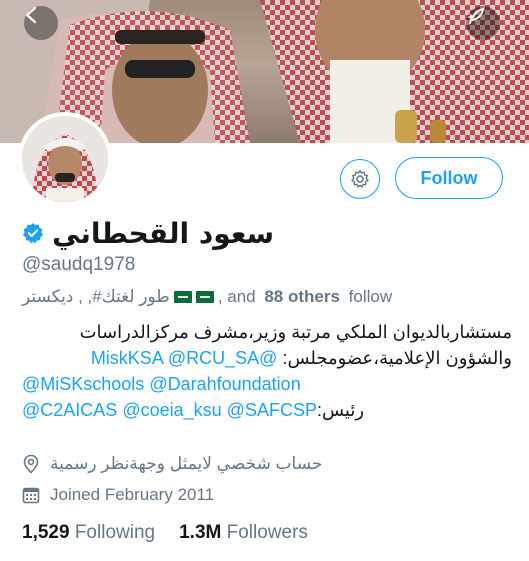  What do you see at coordinates (163, 233) in the screenshot?
I see `display-name: سعود القحطاني` at bounding box center [163, 233].